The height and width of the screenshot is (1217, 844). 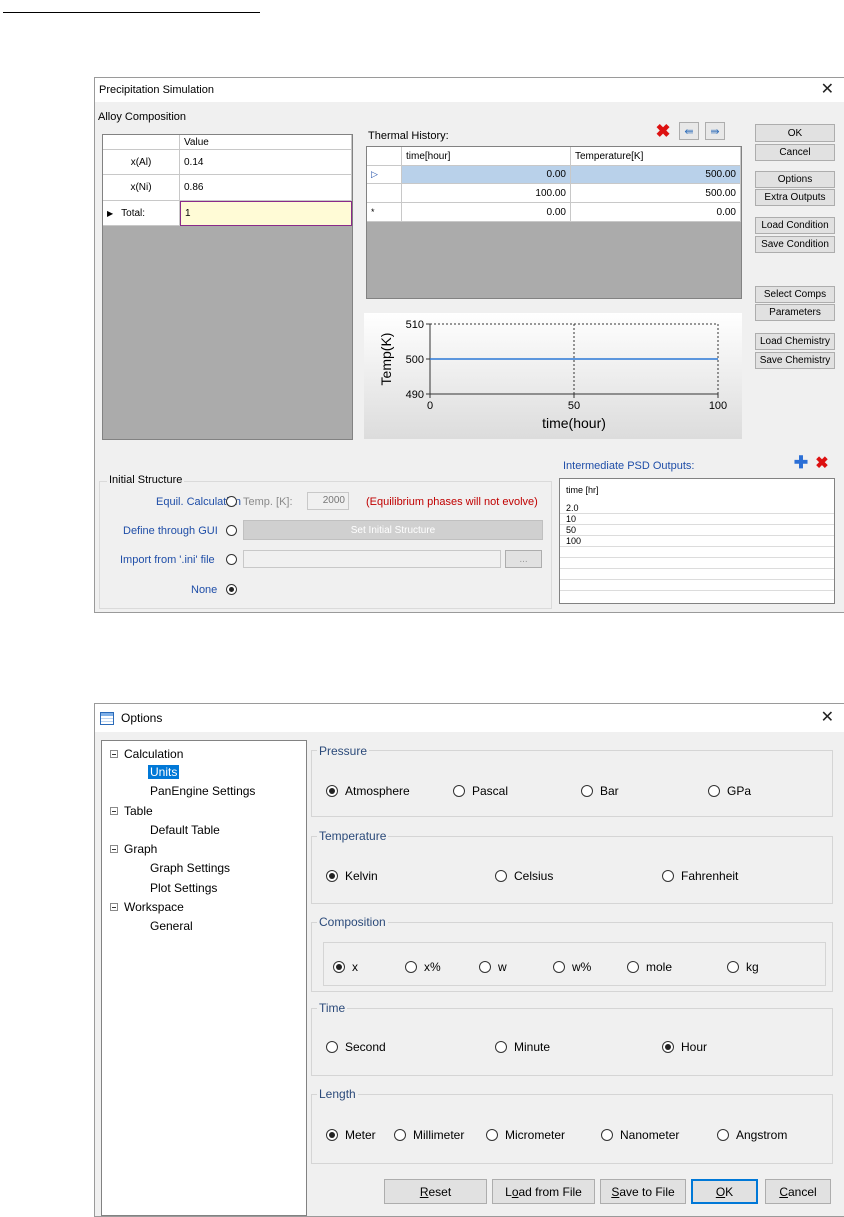 I want to click on export-button: ⇛, so click(x=715, y=131).